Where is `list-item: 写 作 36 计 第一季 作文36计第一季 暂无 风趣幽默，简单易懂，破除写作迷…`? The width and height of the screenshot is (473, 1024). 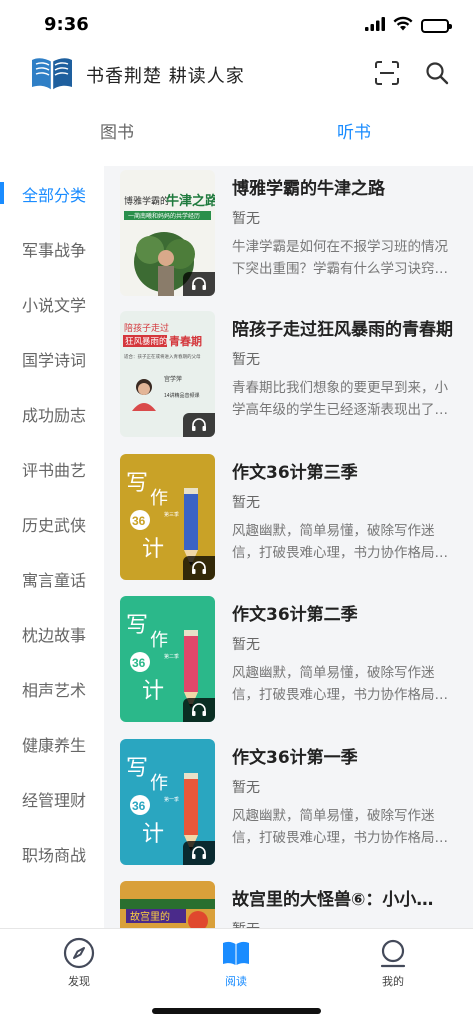 list-item: 写 作 36 计 第一季 作文36计第一季 暂无 风趣幽默，简单易懂，破除写作迷… is located at coordinates (290, 802).